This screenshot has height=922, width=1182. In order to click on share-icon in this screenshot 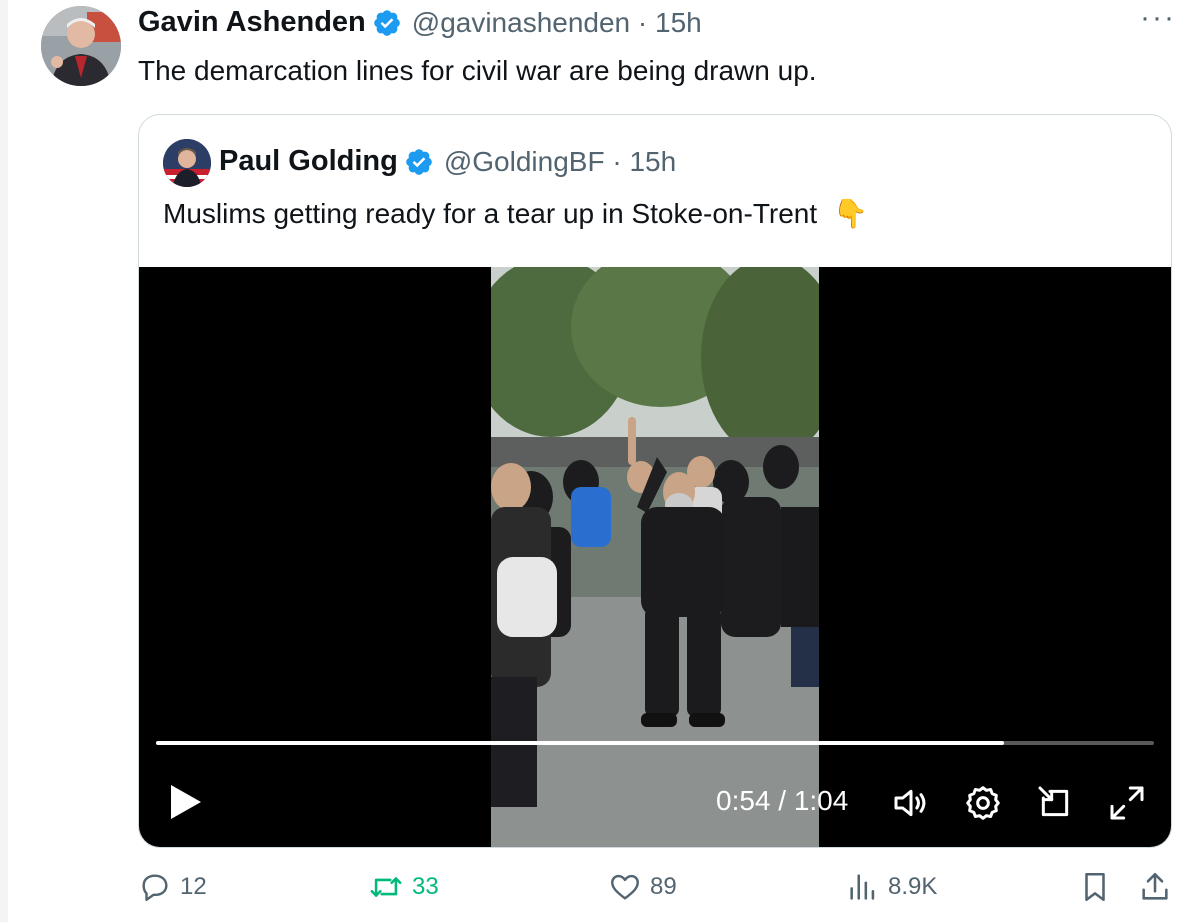, I will do `click(1155, 886)`.